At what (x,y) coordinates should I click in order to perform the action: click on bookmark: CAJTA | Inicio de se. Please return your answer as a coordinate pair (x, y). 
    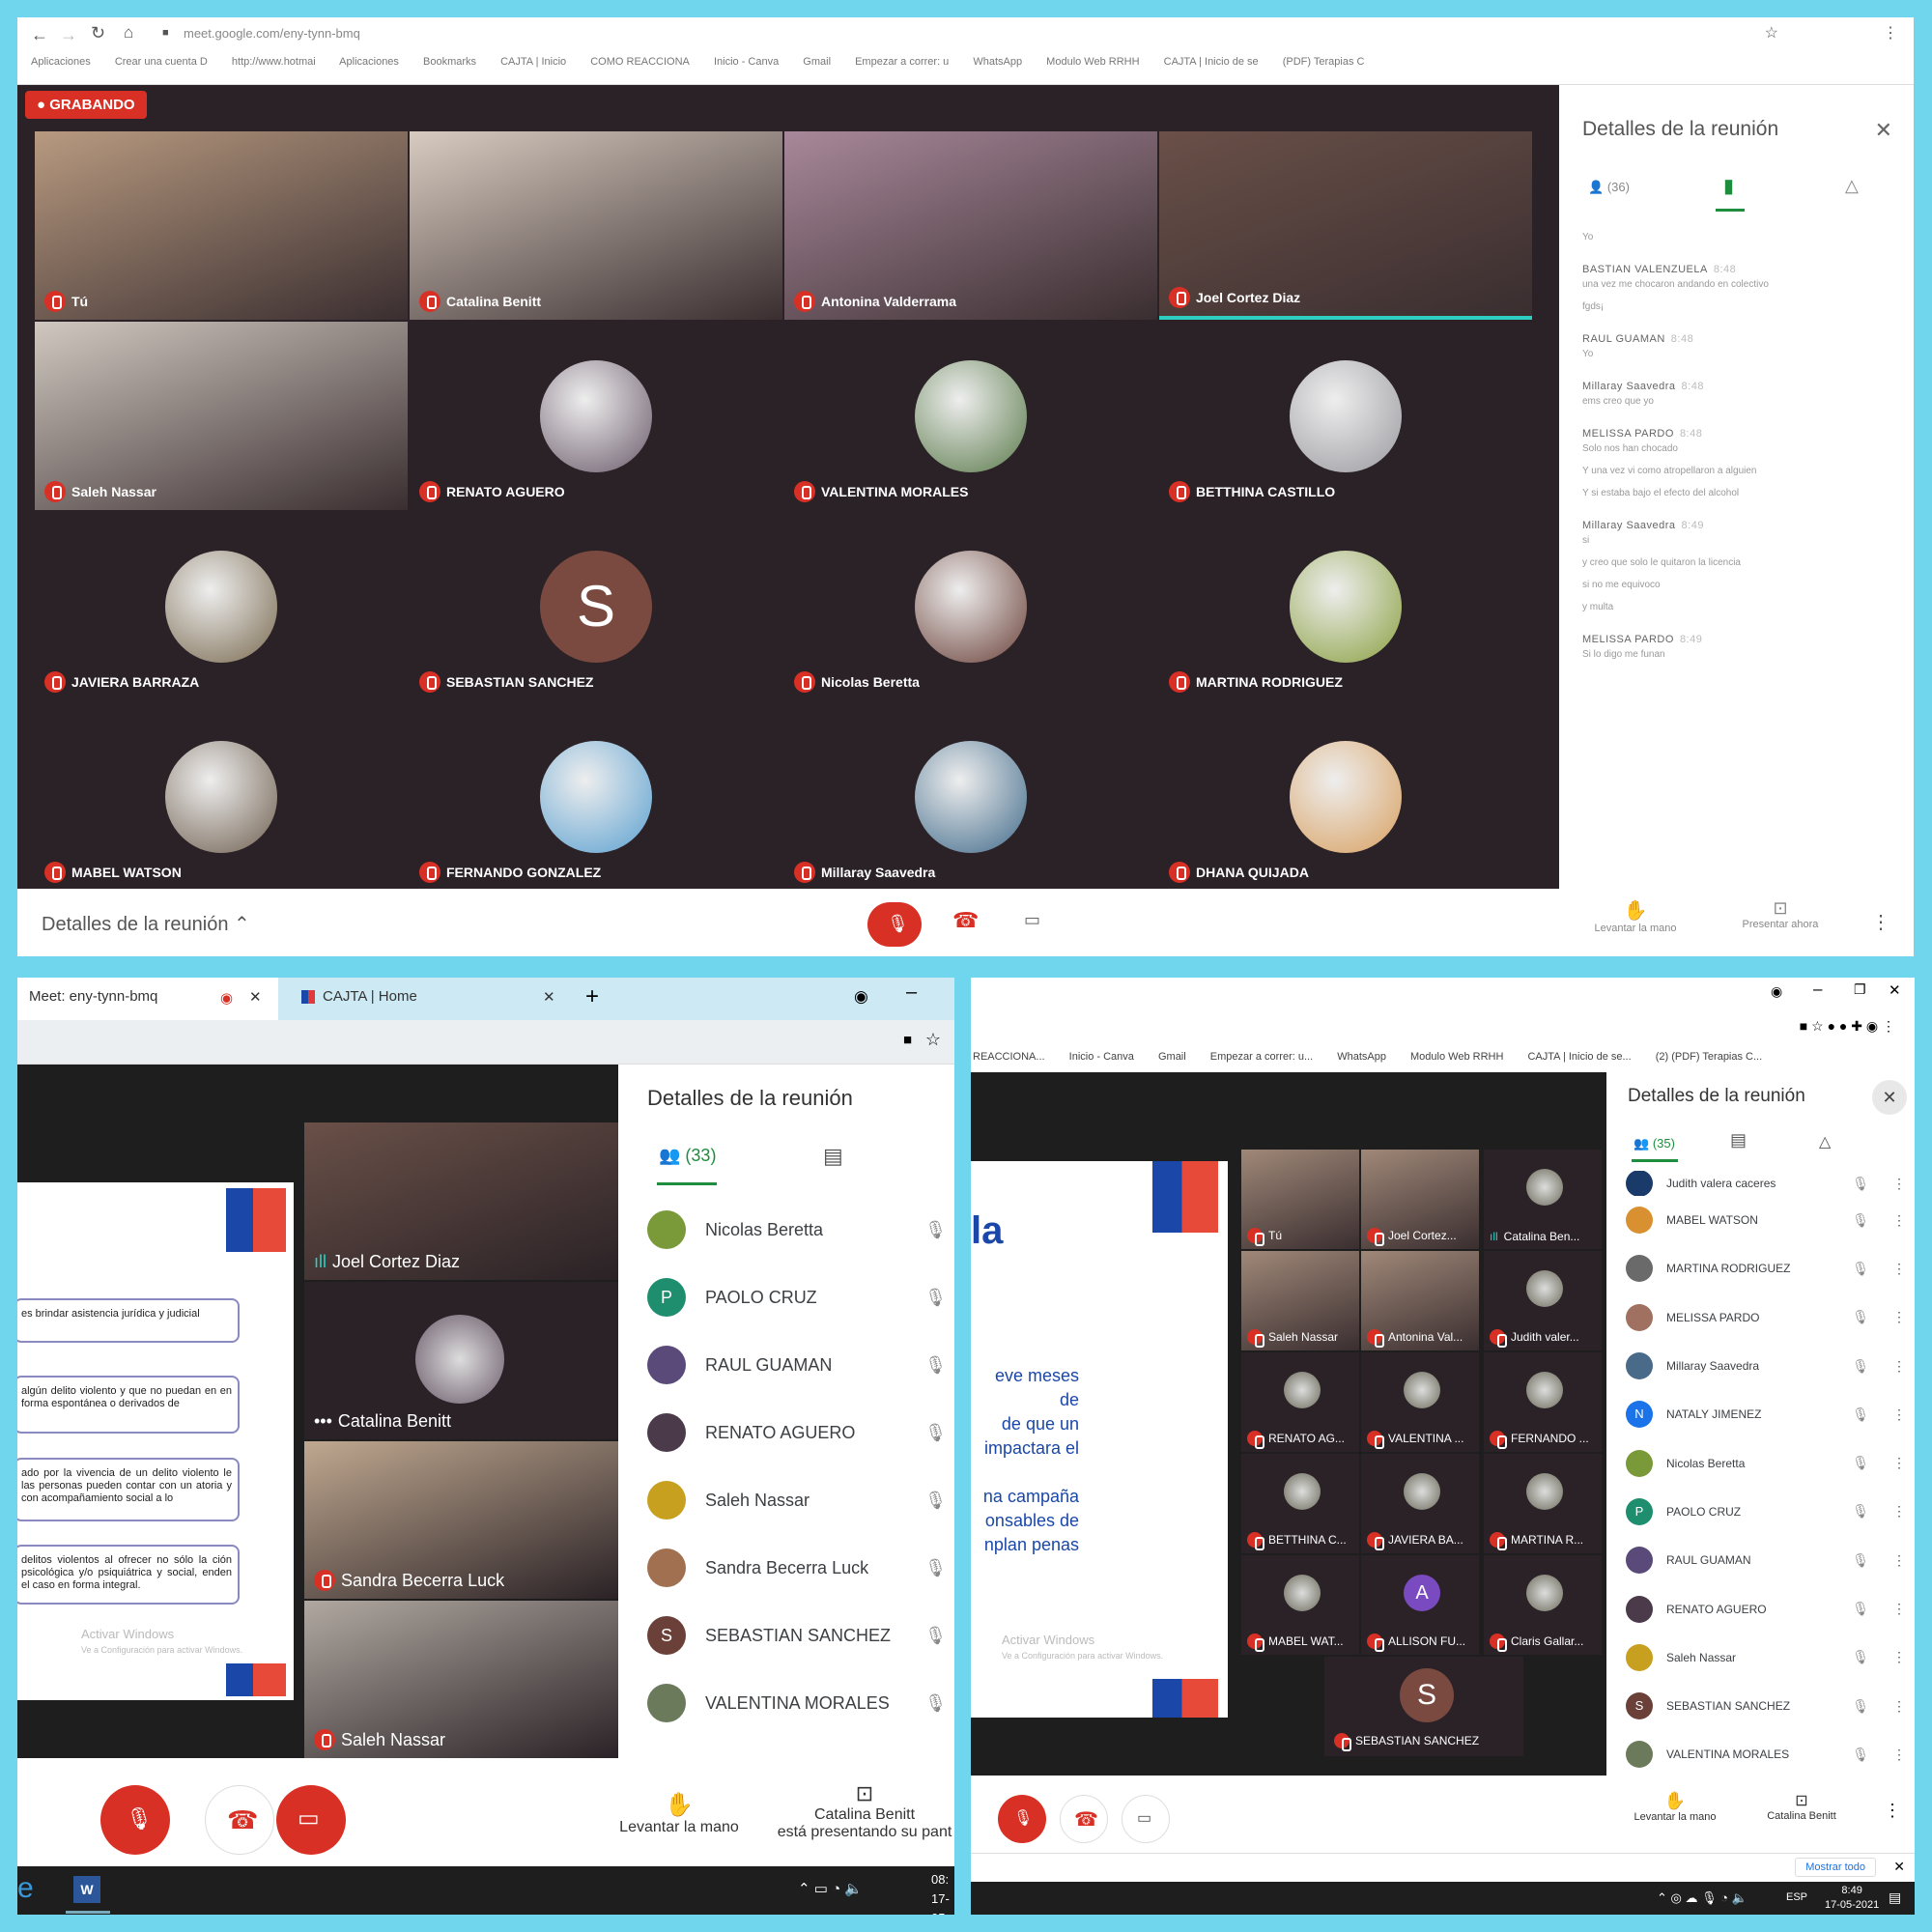
    Looking at the image, I should click on (1211, 62).